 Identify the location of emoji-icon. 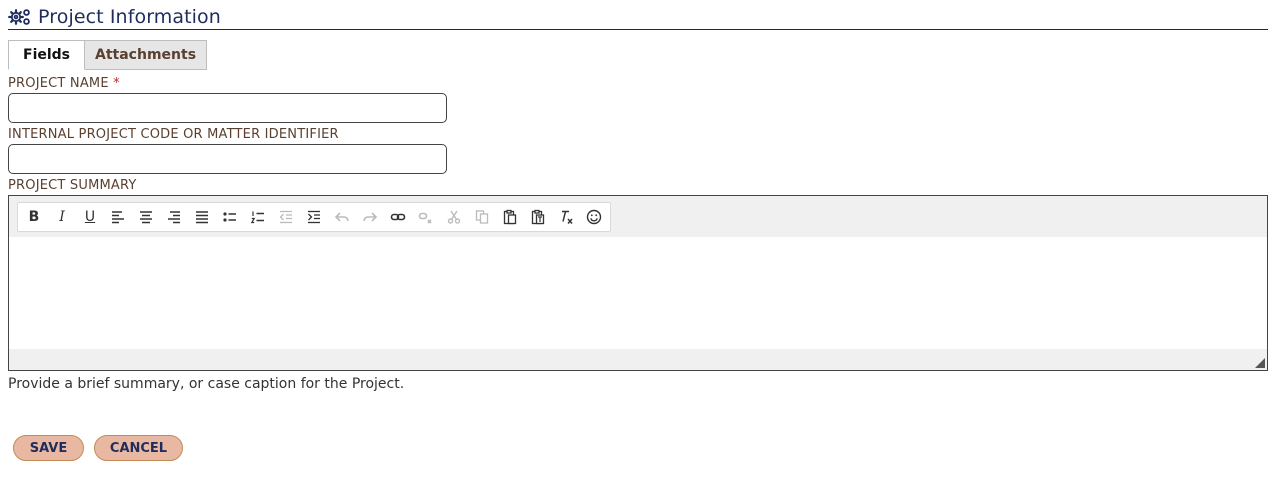
(594, 217).